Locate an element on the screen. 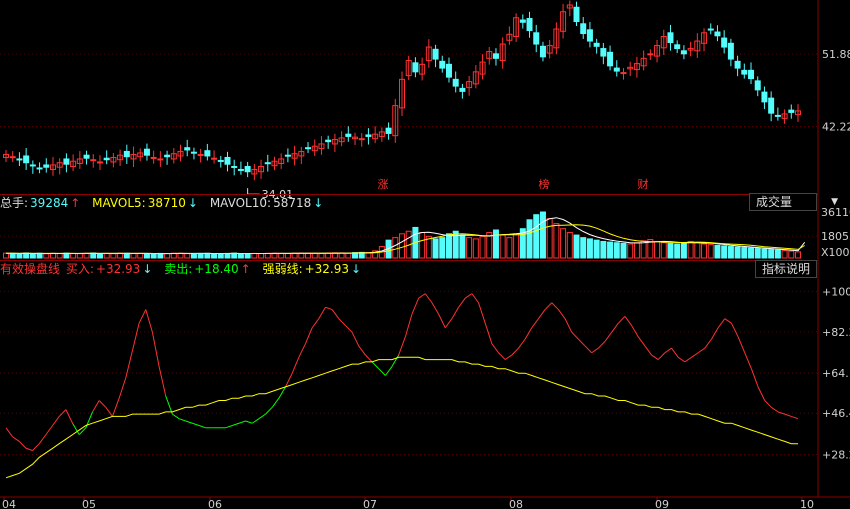  mavol10-label: MAVOL10: is located at coordinates (240, 203).